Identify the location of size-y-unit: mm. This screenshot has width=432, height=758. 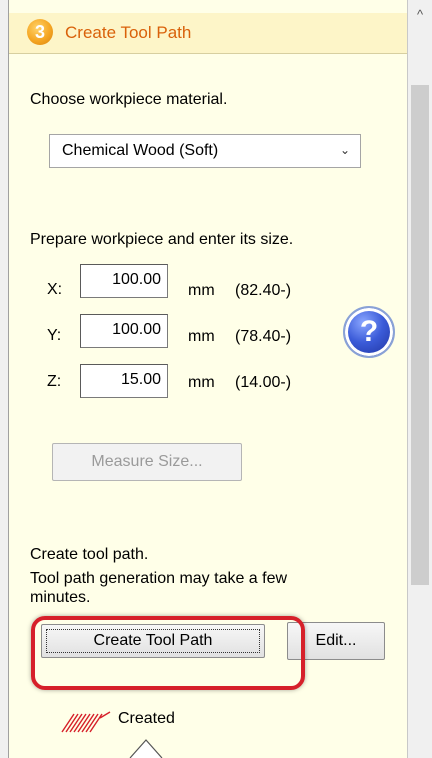
(201, 336).